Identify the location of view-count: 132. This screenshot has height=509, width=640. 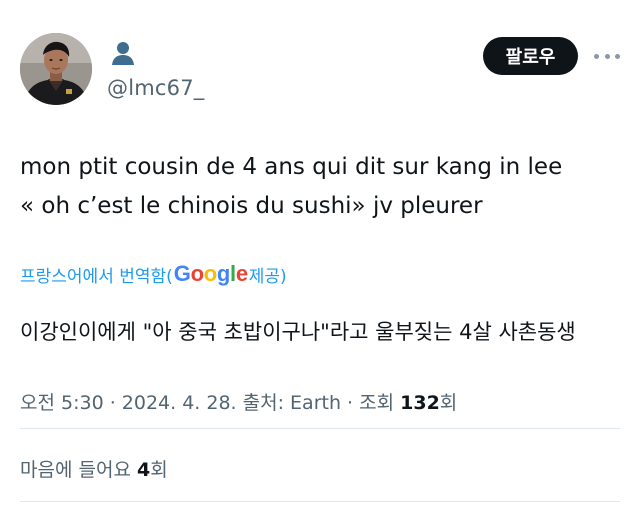
(420, 403).